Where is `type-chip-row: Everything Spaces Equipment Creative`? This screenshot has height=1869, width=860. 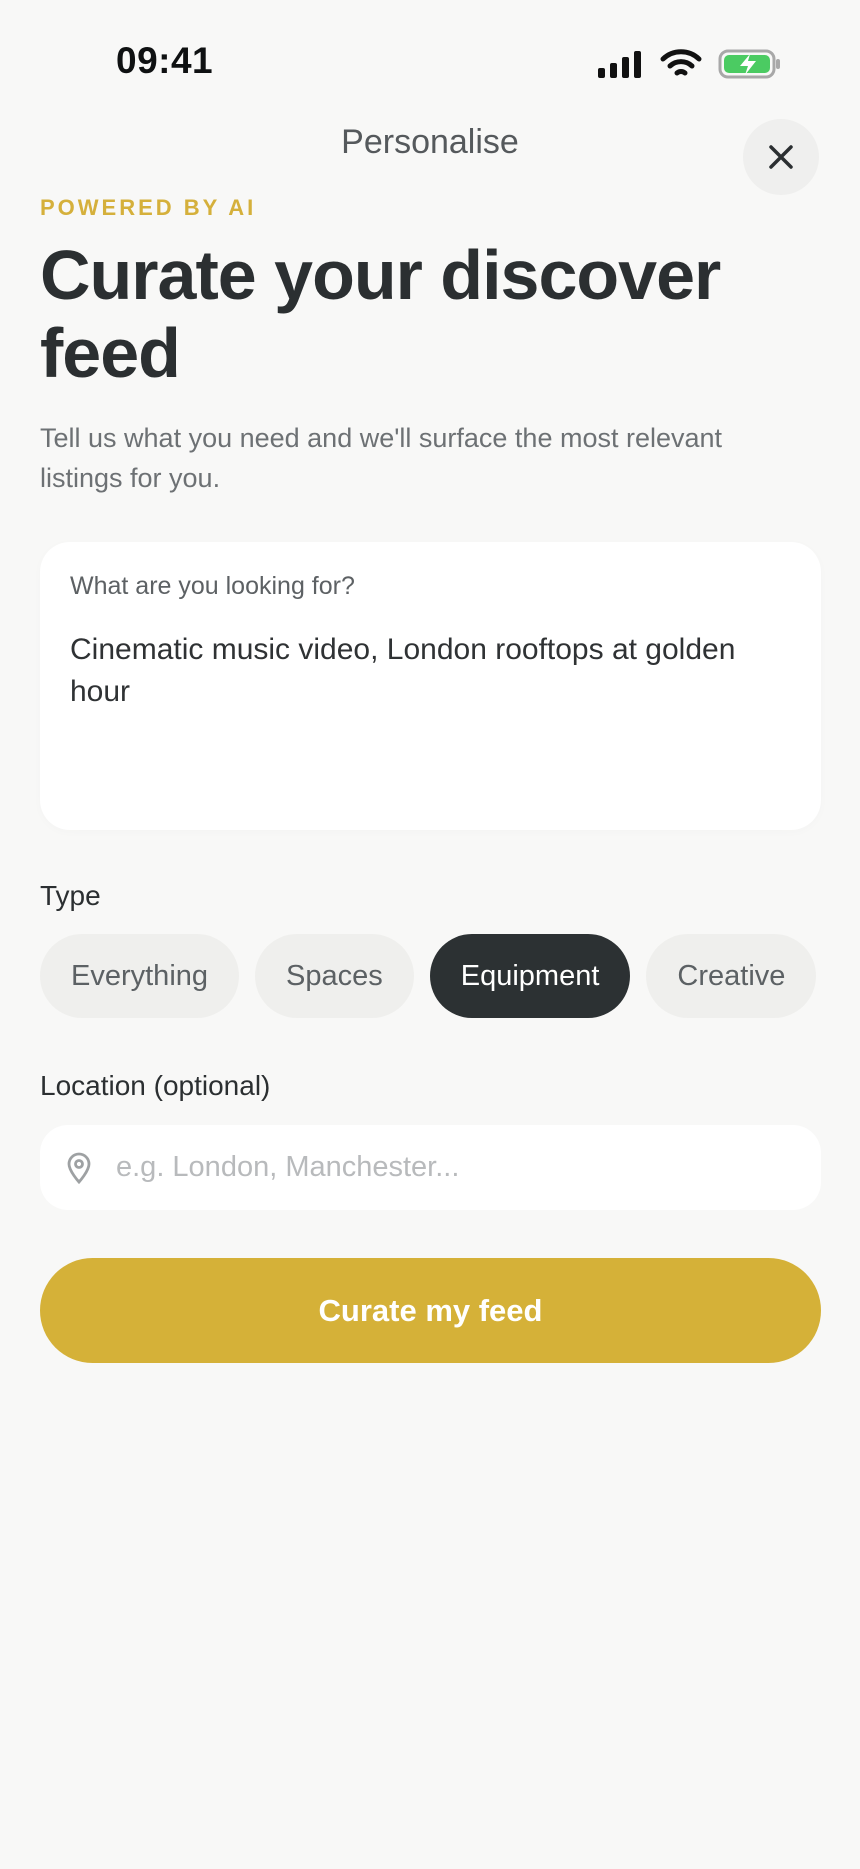
type-chip-row: Everything Spaces Equipment Creative is located at coordinates (430, 976).